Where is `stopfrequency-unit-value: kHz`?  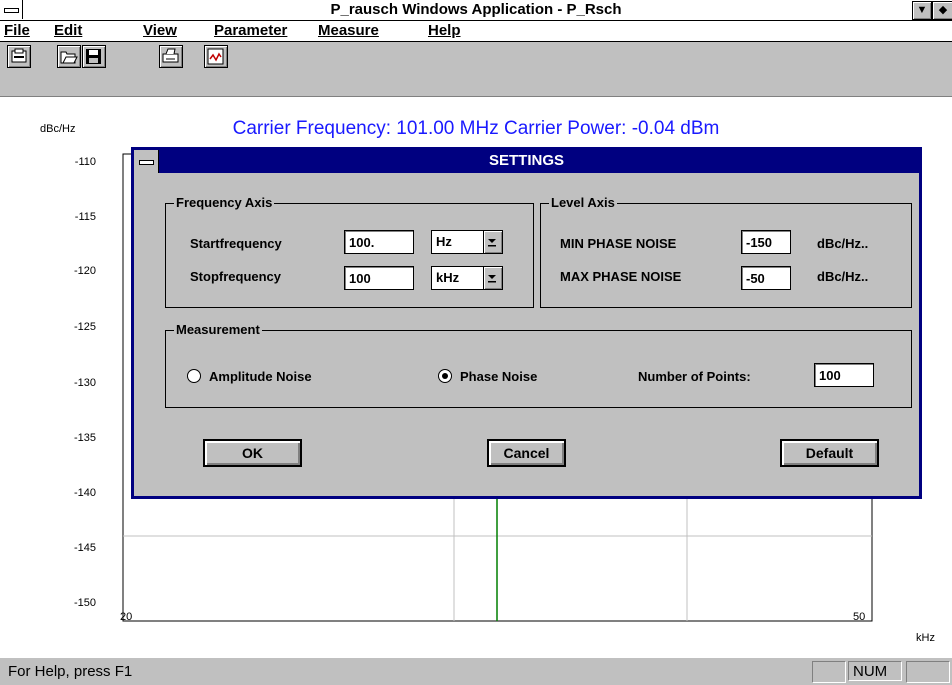 stopfrequency-unit-value: kHz is located at coordinates (448, 277).